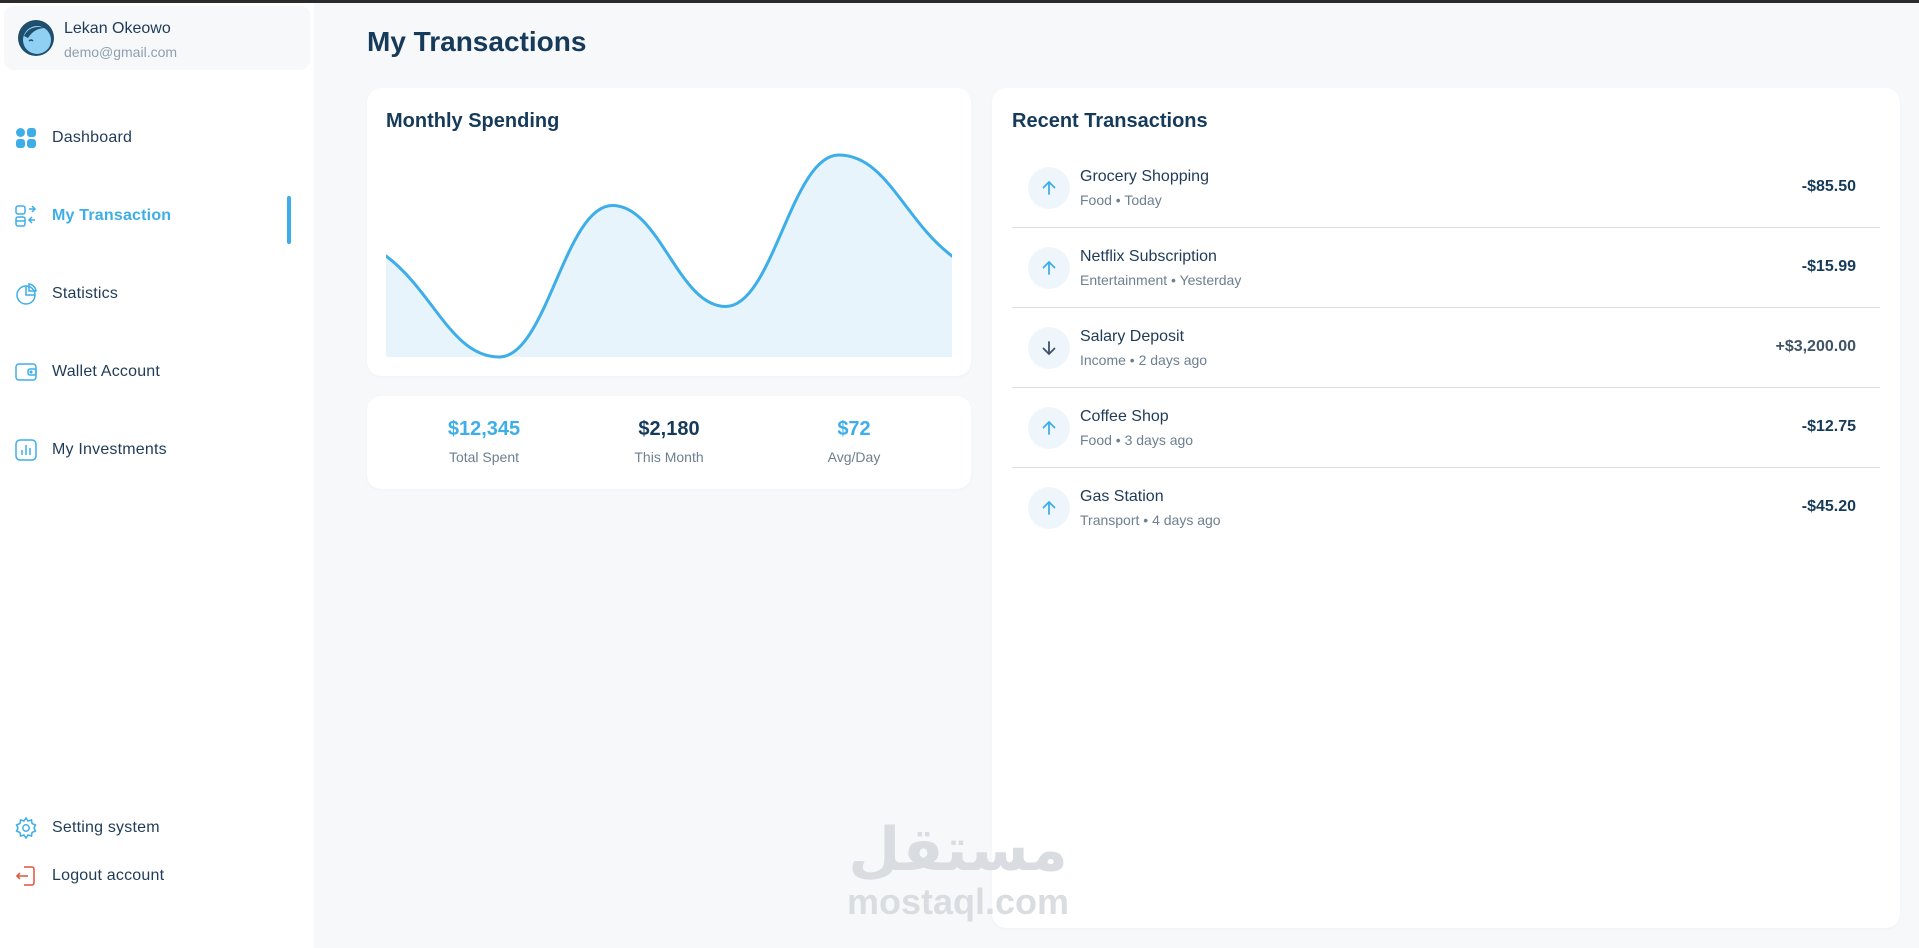 The width and height of the screenshot is (1919, 948). What do you see at coordinates (1122, 496) in the screenshot?
I see `transaction-name: Gas Station` at bounding box center [1122, 496].